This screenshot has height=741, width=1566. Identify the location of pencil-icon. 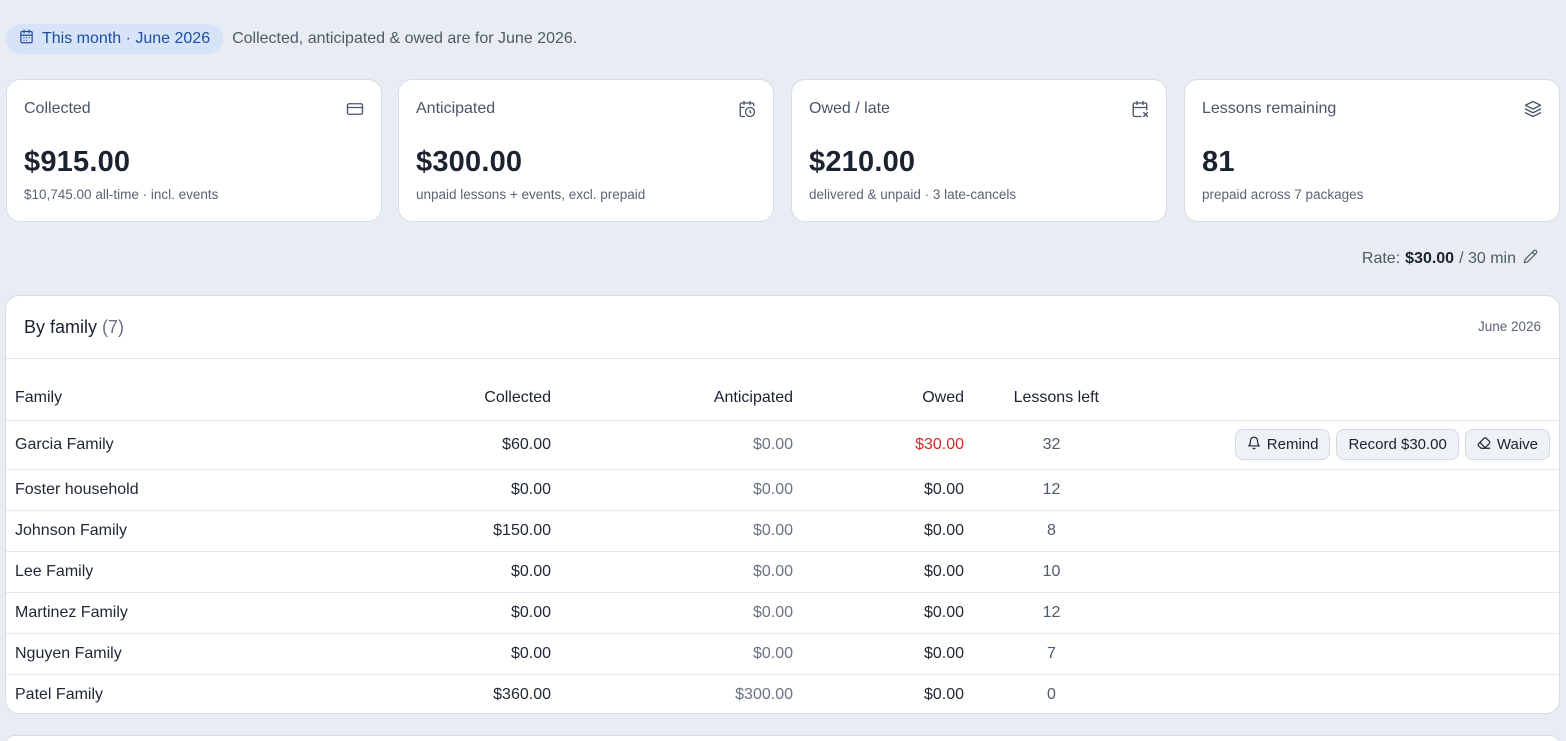
(1529, 259).